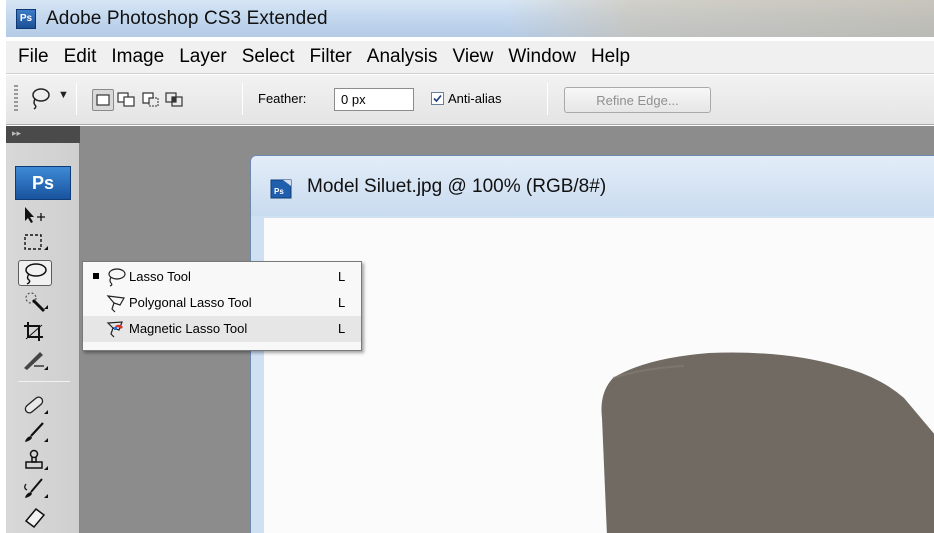 The width and height of the screenshot is (934, 533). I want to click on menu-help: Help, so click(611, 57).